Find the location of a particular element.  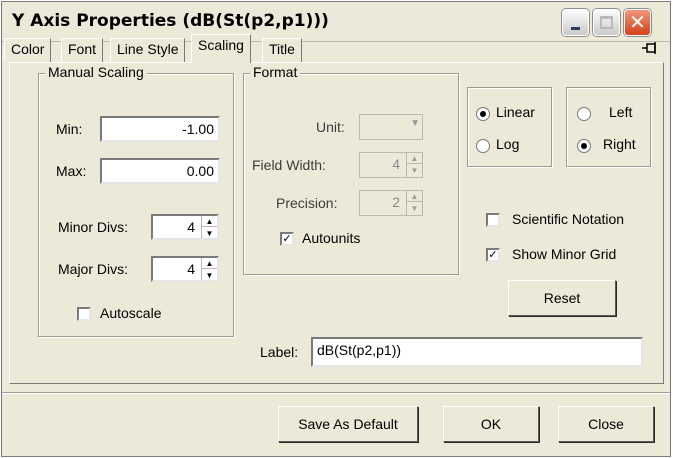

field-width-spin: ▲ ▼ is located at coordinates (414, 165).